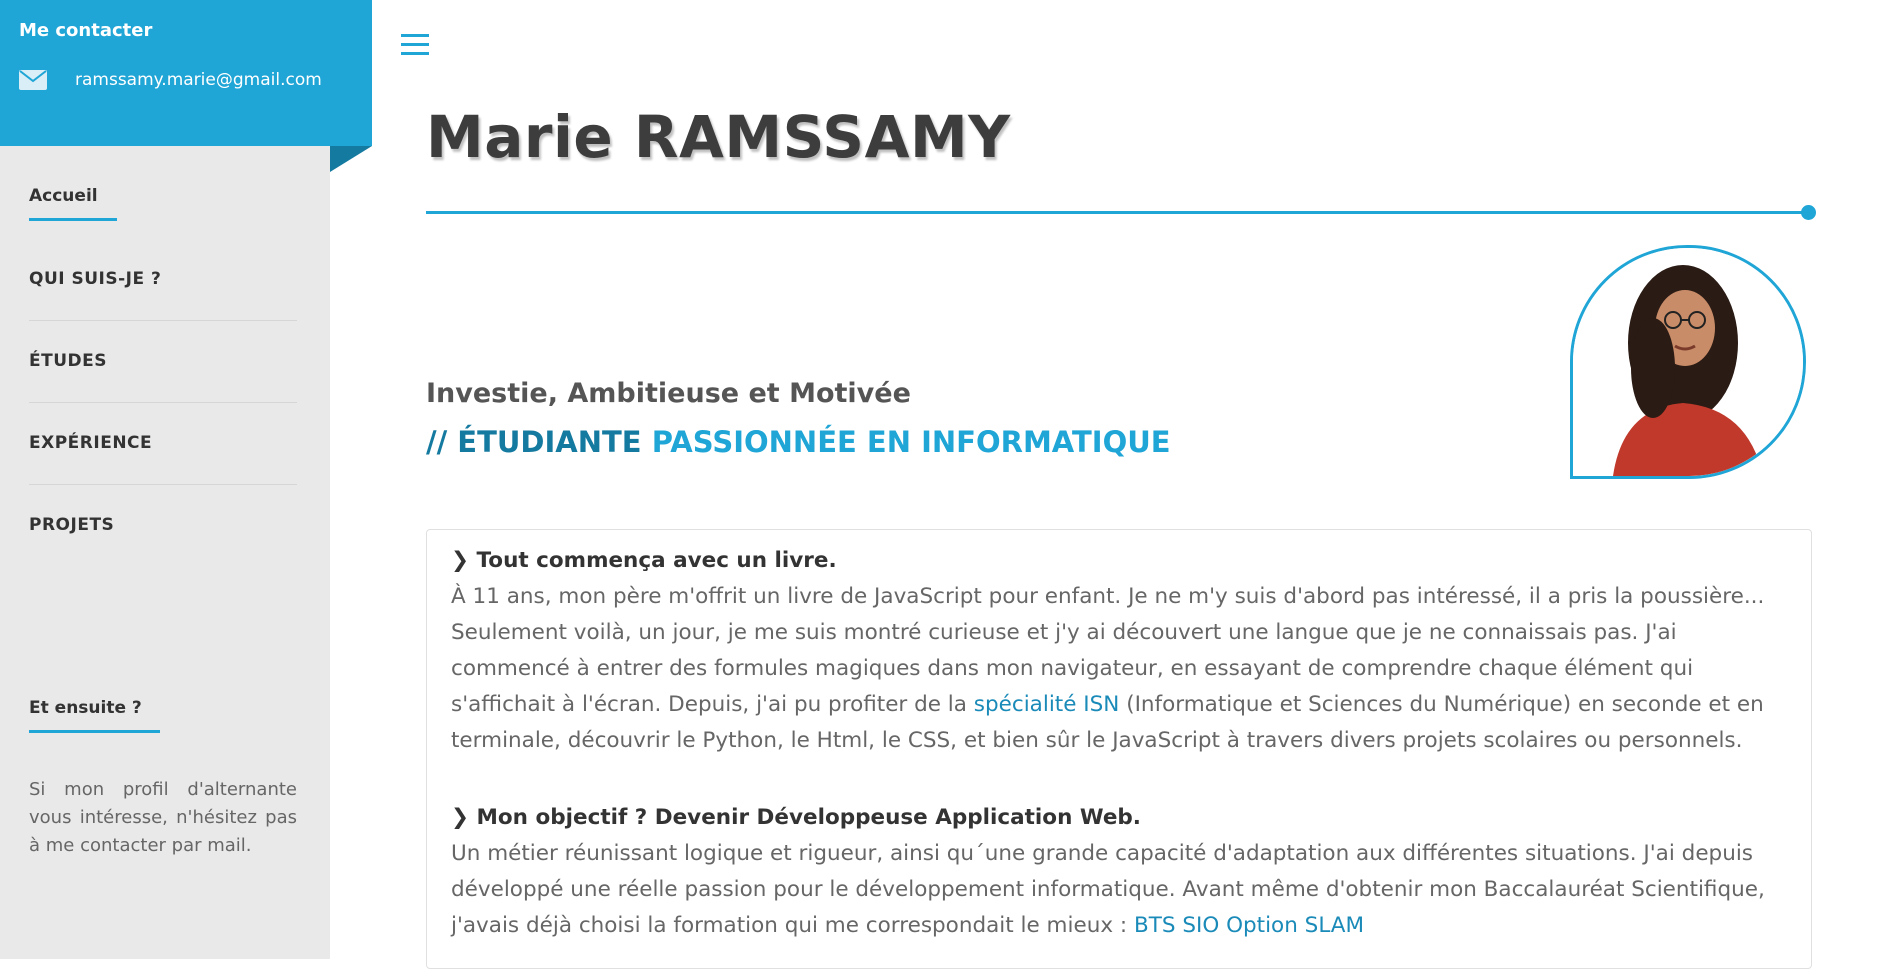  What do you see at coordinates (534, 442) in the screenshot?
I see `role-prefix: // ÉTUDIANTE` at bounding box center [534, 442].